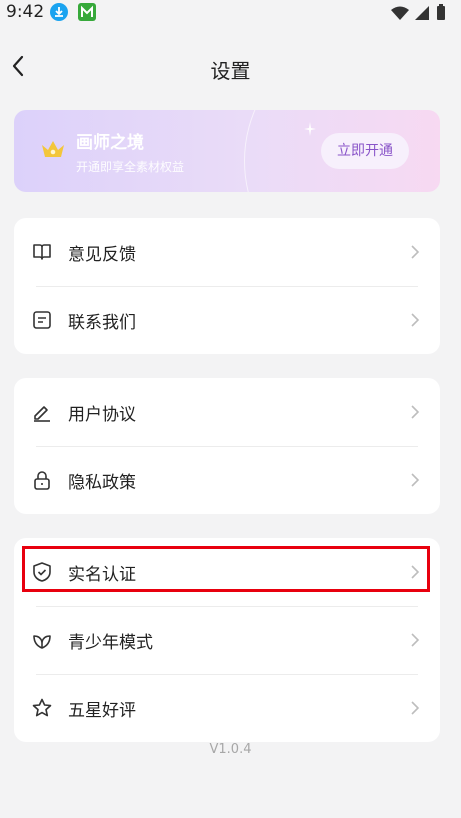  What do you see at coordinates (227, 708) in the screenshot?
I see `five-star-rating-item: 五星好评` at bounding box center [227, 708].